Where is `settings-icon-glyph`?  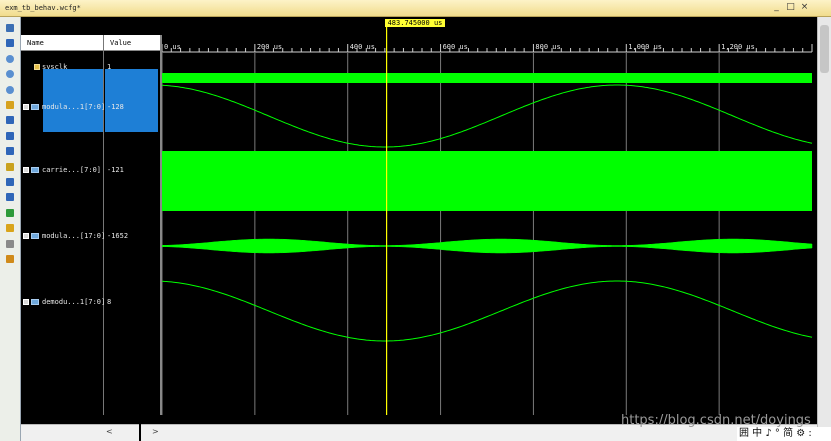
settings-icon-glyph is located at coordinates (10, 259).